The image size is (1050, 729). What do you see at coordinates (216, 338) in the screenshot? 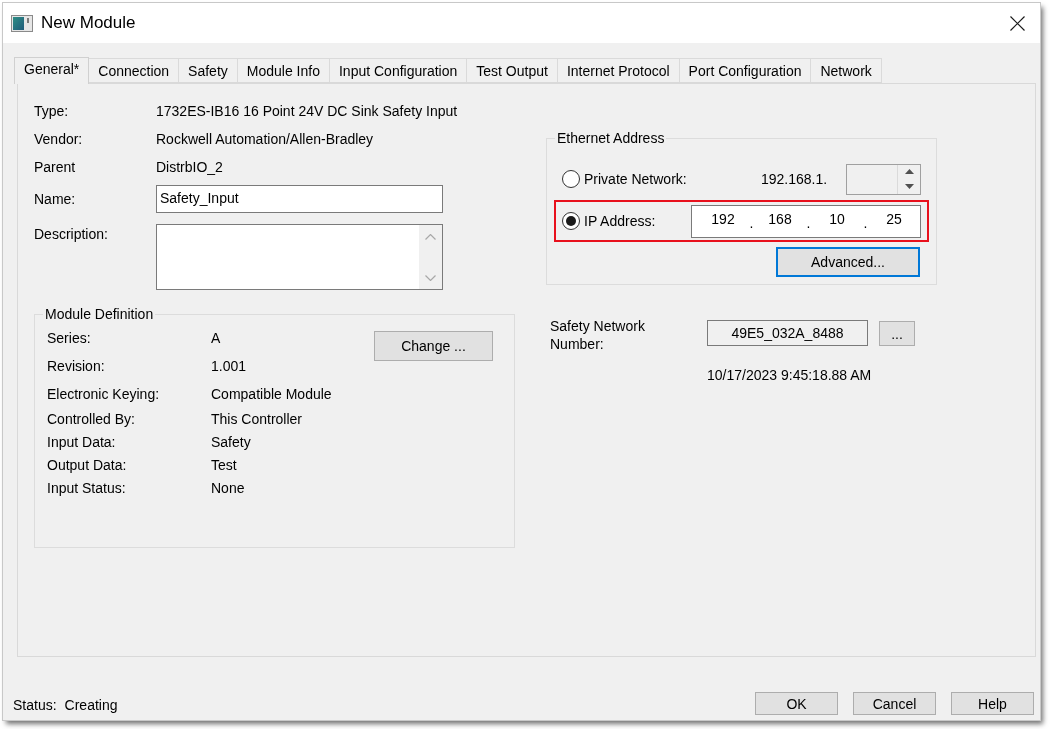
I see `field-value: A` at bounding box center [216, 338].